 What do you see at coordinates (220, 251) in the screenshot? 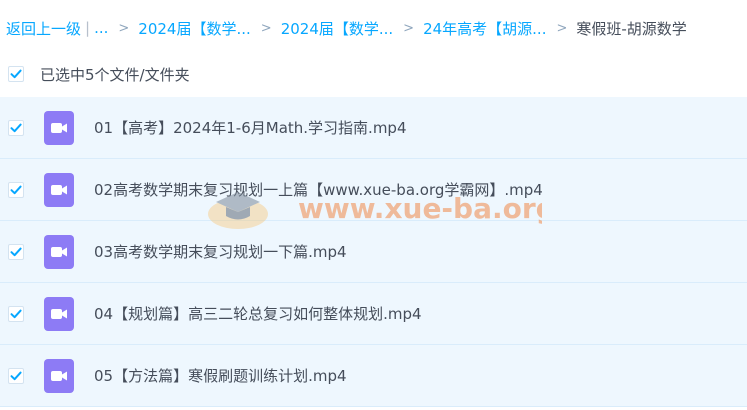
I see `file-name: 03高考数学期末复习规划一下篇.mp4` at bounding box center [220, 251].